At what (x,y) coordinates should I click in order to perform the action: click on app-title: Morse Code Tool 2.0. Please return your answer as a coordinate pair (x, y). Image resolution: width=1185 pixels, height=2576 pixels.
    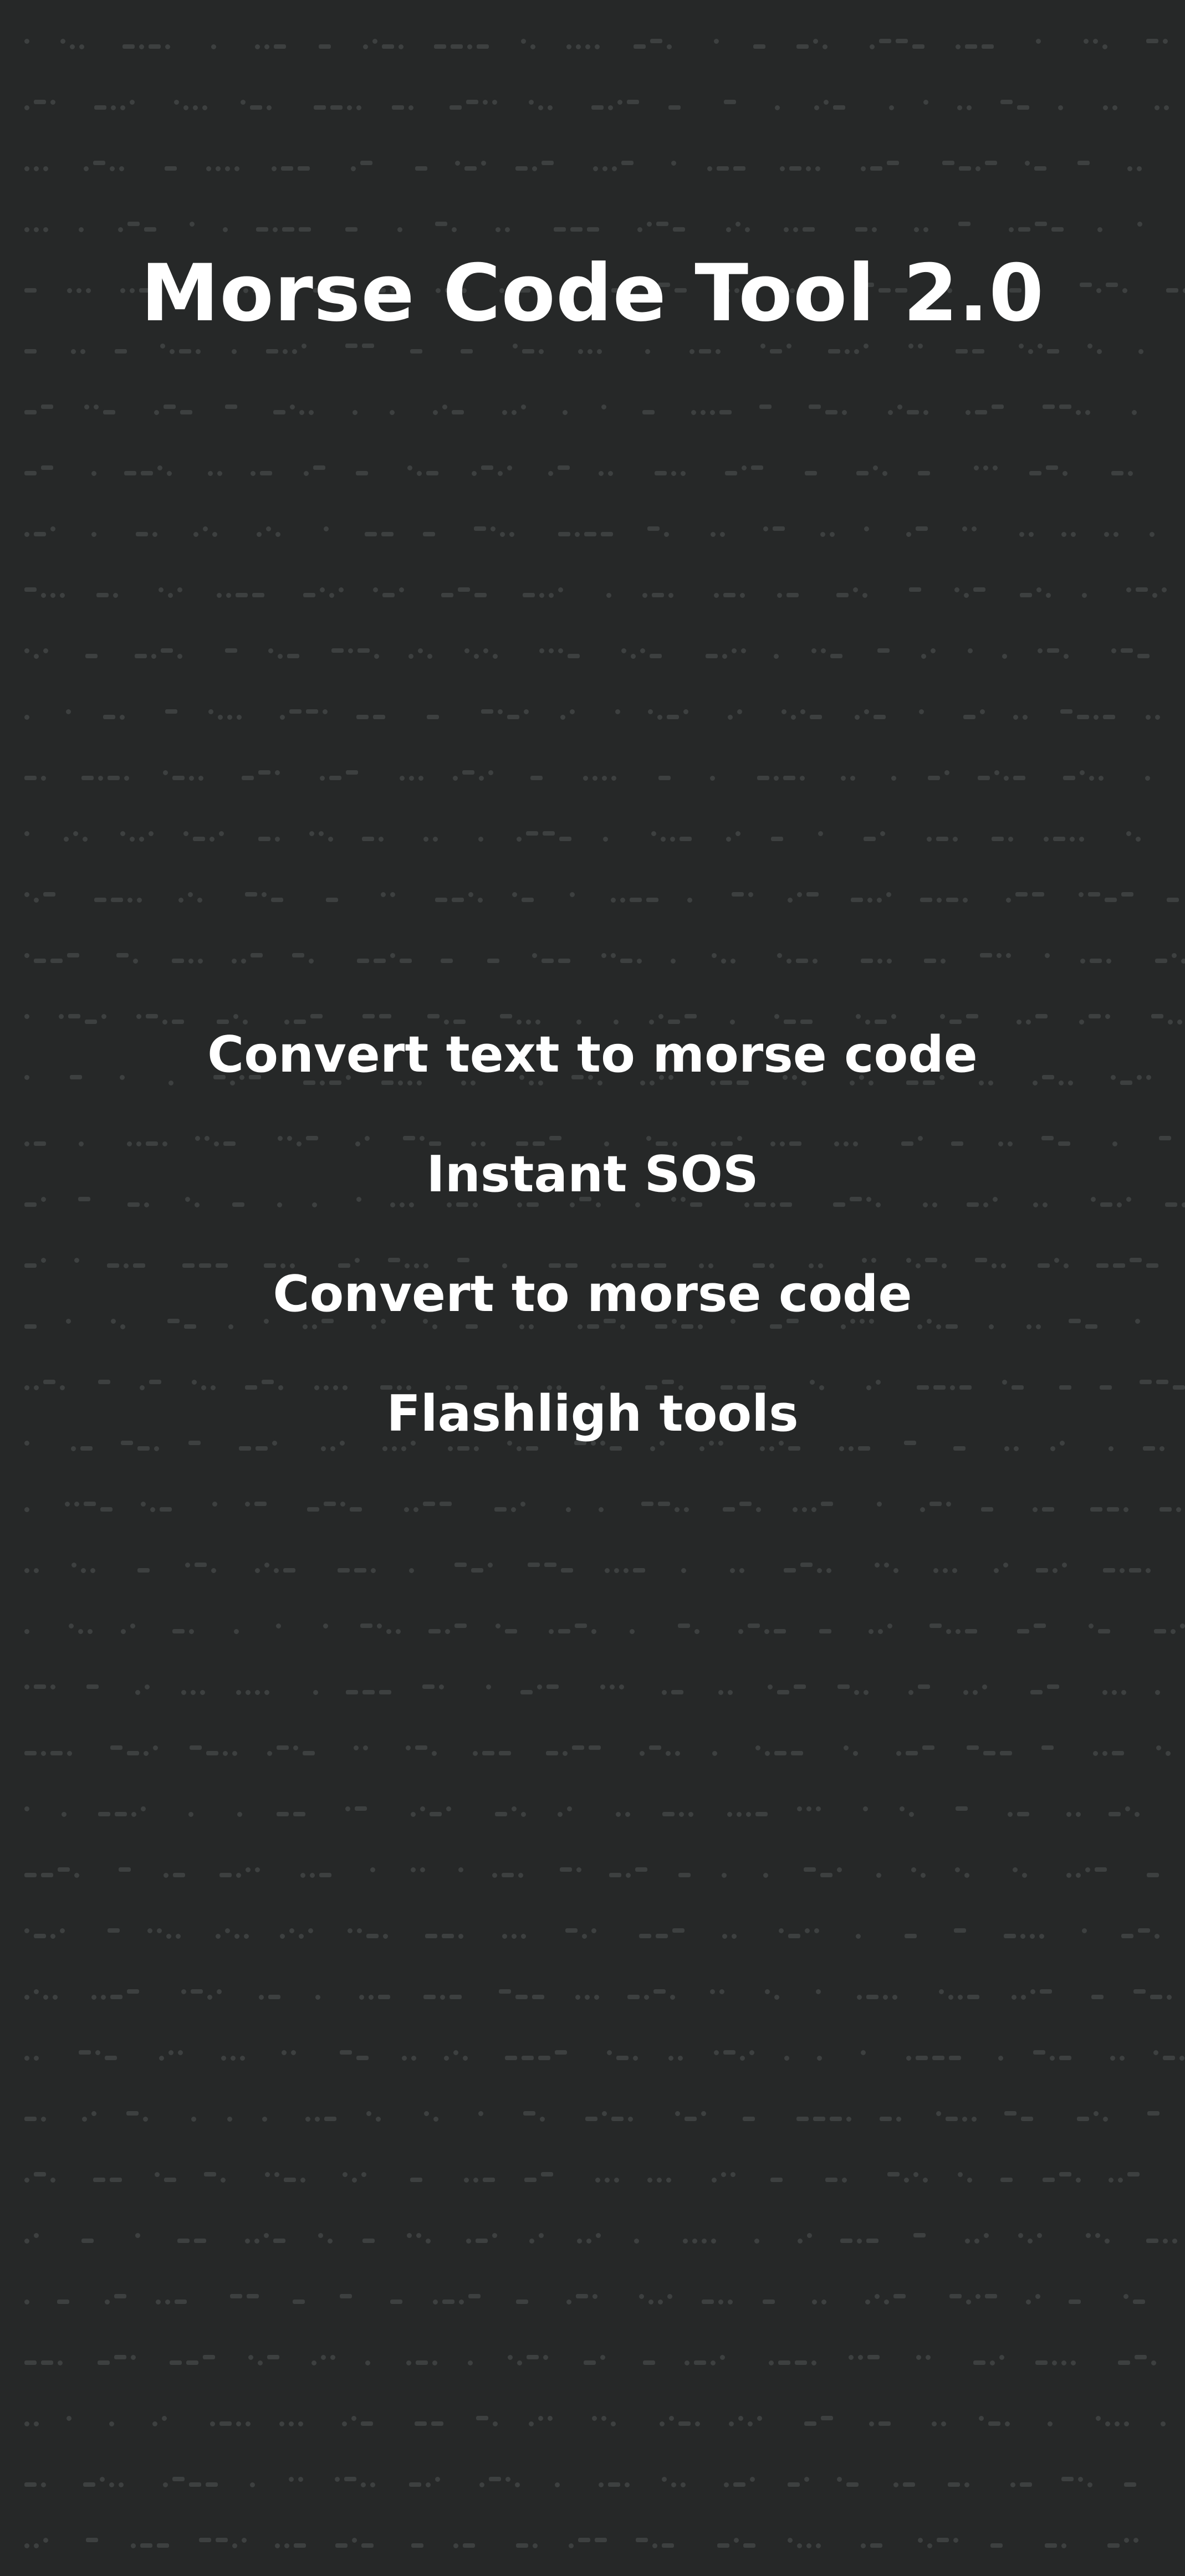
    Looking at the image, I should click on (592, 293).